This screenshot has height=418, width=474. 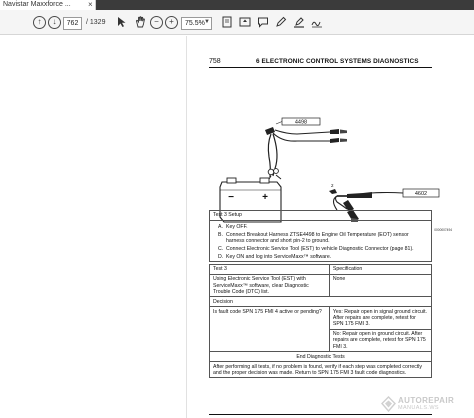 I want to click on watermark: AUTOREPAIR MANUALS.WS, so click(x=426, y=405).